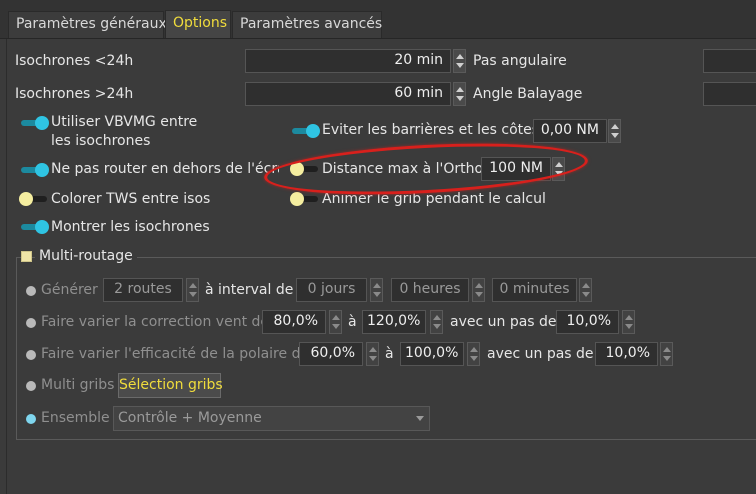 The width and height of the screenshot is (756, 494). Describe the element at coordinates (331, 354) in the screenshot. I see `efficacite-from-field: 60,0%` at that location.